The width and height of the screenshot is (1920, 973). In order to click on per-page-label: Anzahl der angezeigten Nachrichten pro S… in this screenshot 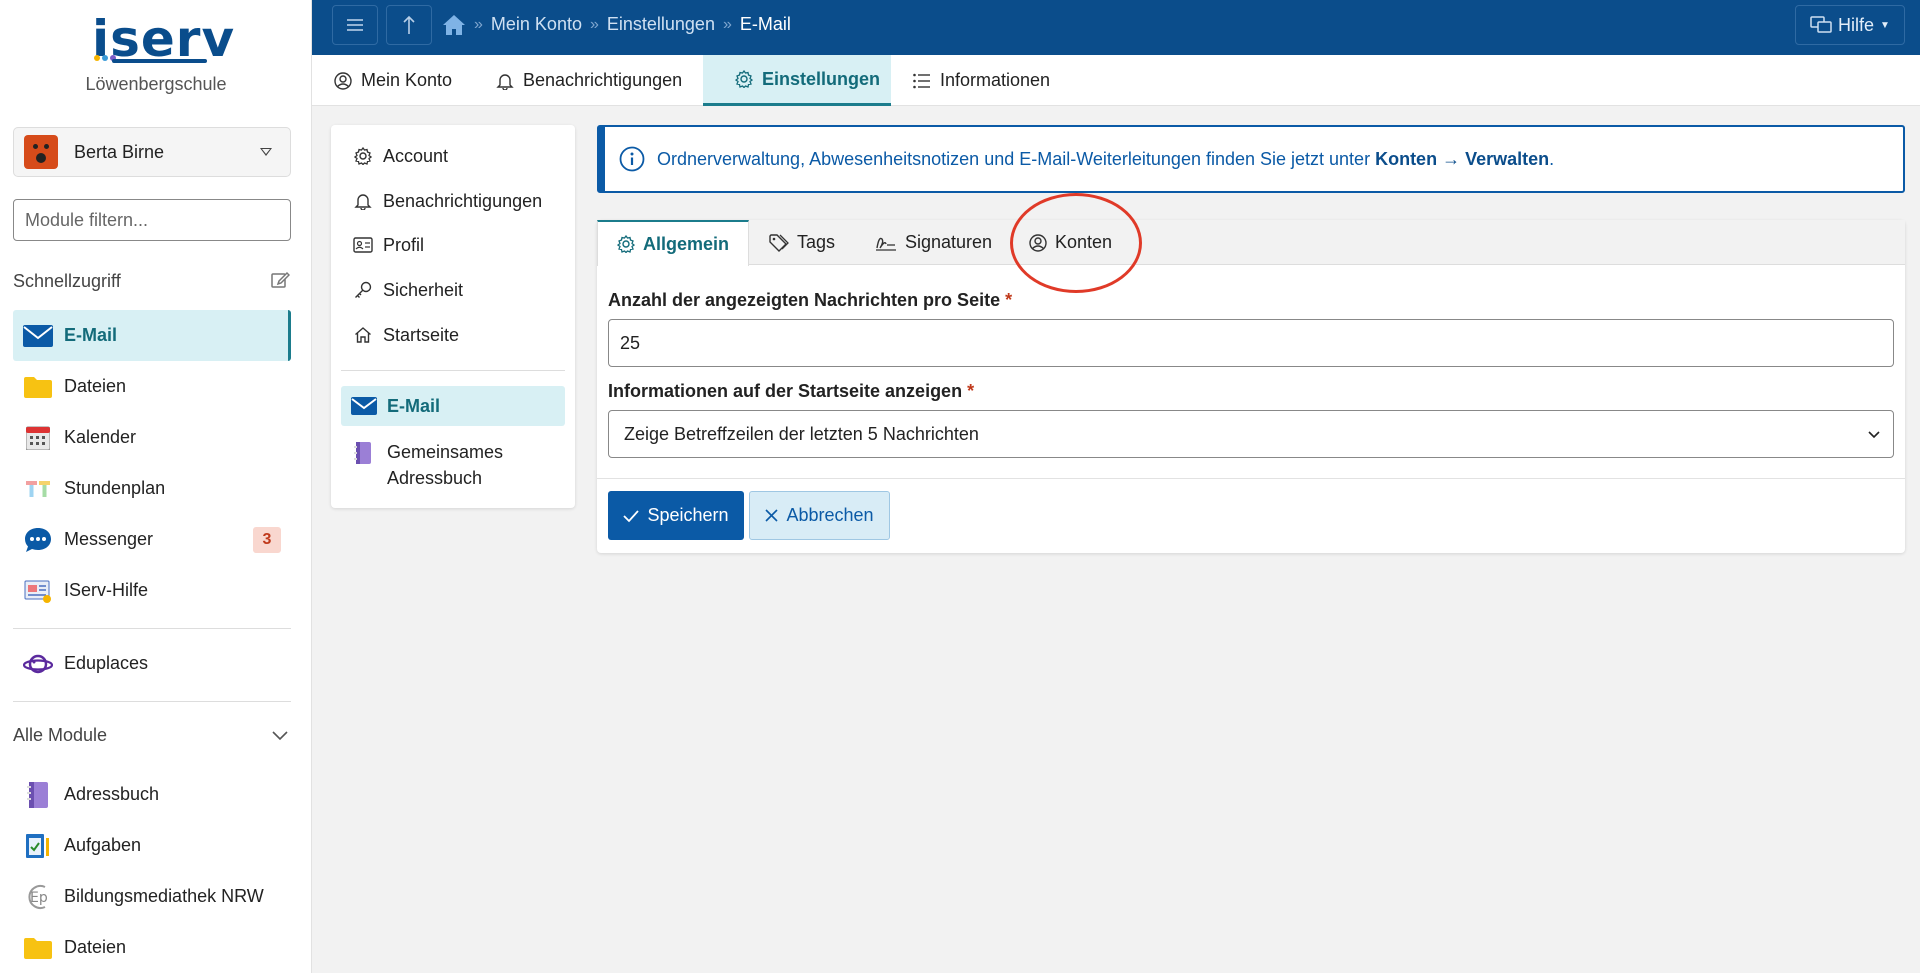, I will do `click(810, 300)`.